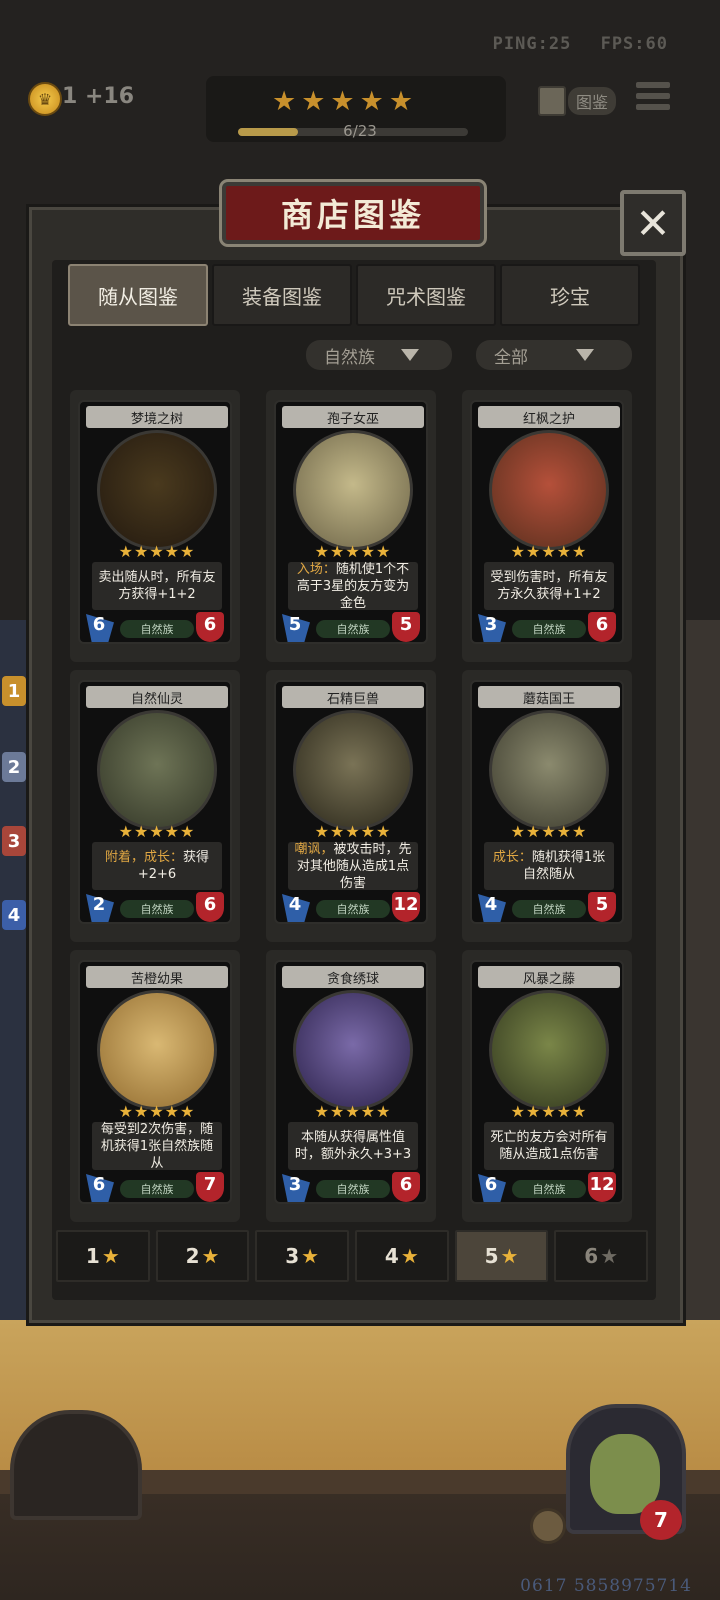 The image size is (720, 1600). I want to click on minion-card: 自然仙灵 ★★★★★ 附着，成长：获得+2+6 2 自然族 6, so click(155, 802).